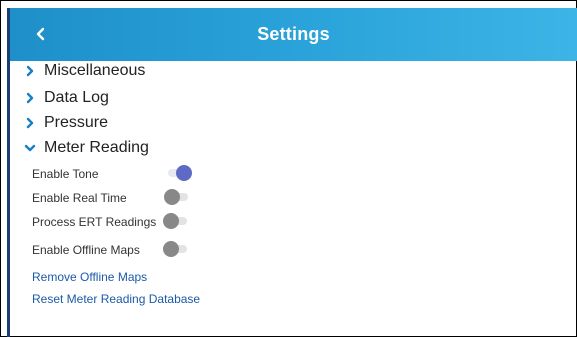 The image size is (577, 337). I want to click on enable-real-time-toggle, so click(178, 197).